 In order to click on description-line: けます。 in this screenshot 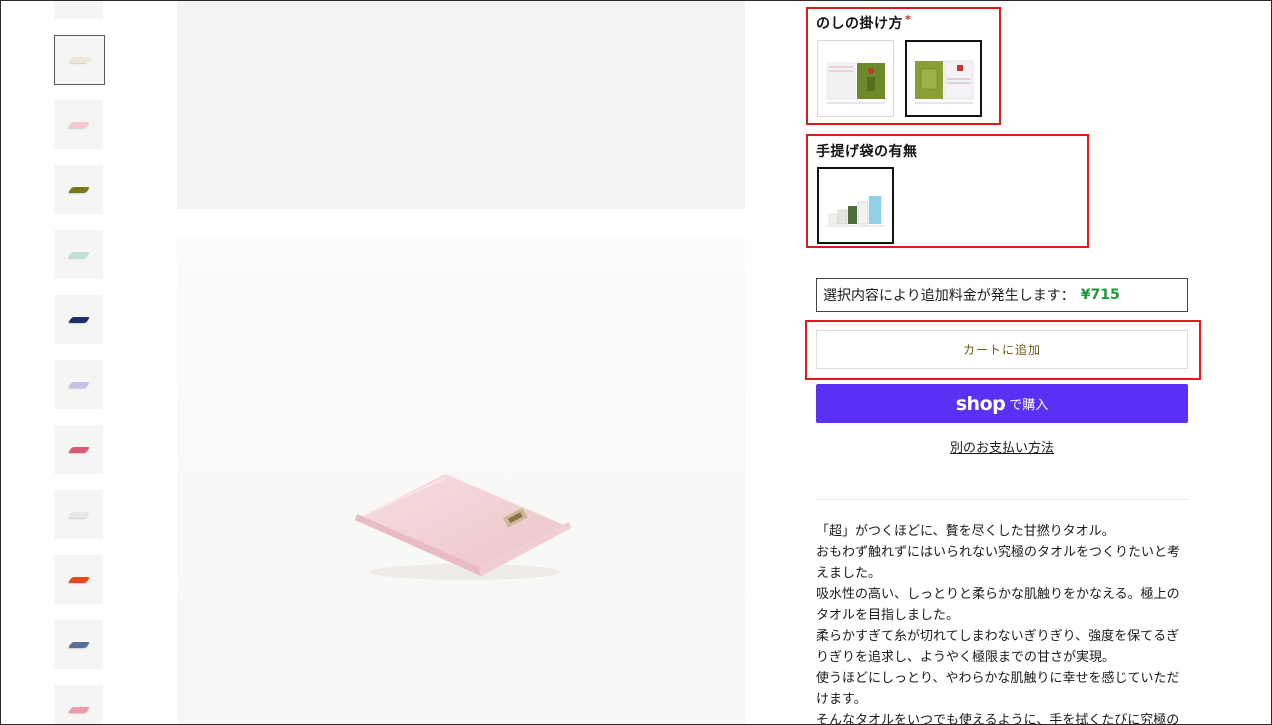, I will do `click(841, 699)`.